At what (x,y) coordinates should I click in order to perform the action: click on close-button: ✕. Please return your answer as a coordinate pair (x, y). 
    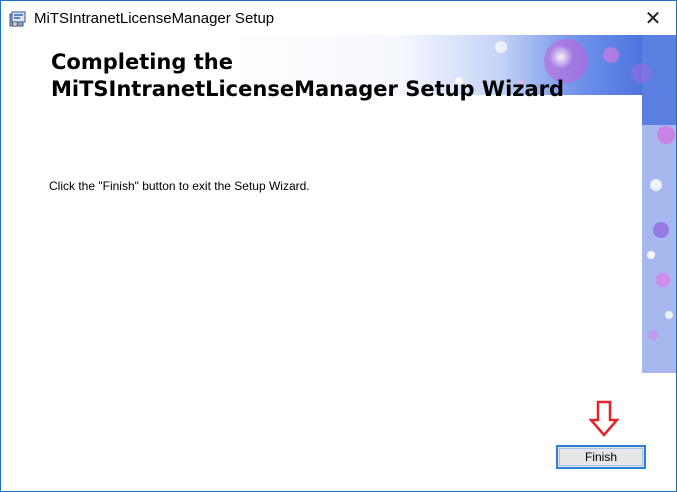
    Looking at the image, I should click on (653, 18).